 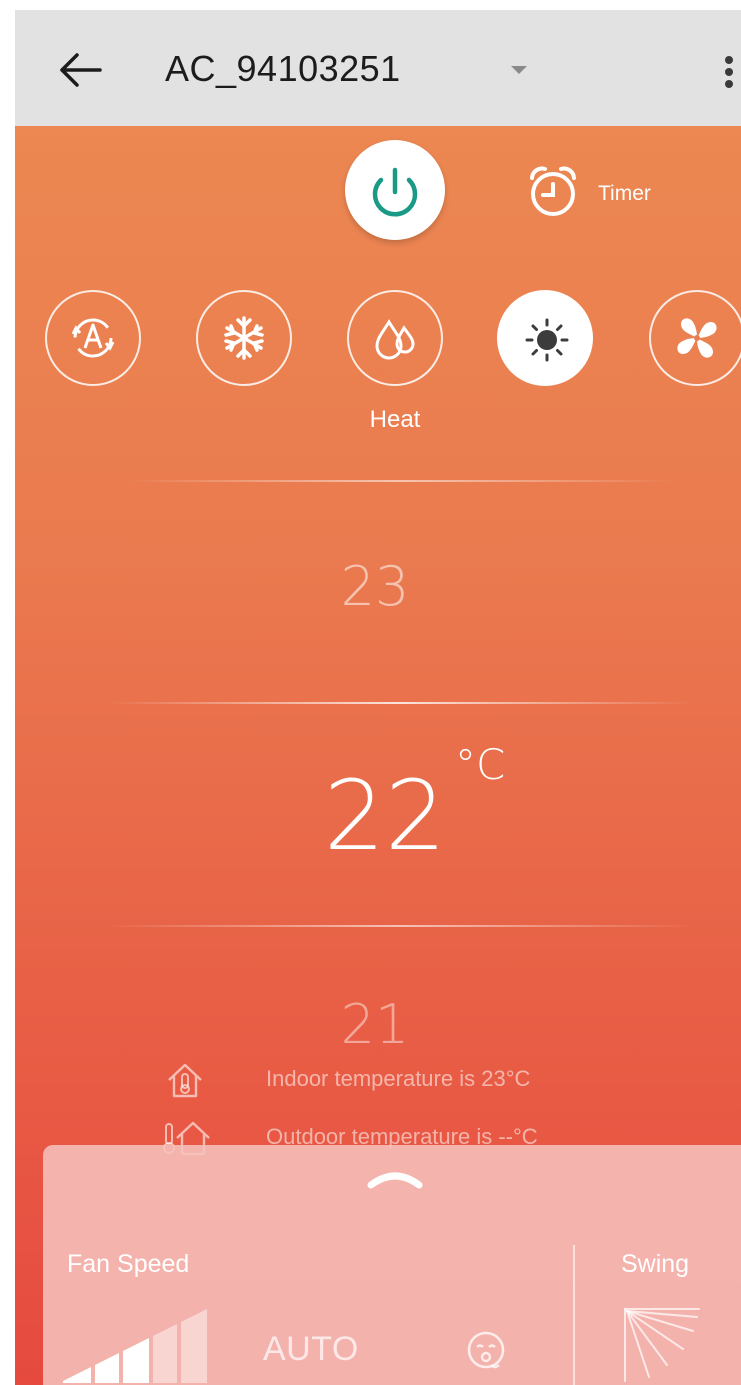 What do you see at coordinates (666, 1345) in the screenshot?
I see `swing-rays-icon` at bounding box center [666, 1345].